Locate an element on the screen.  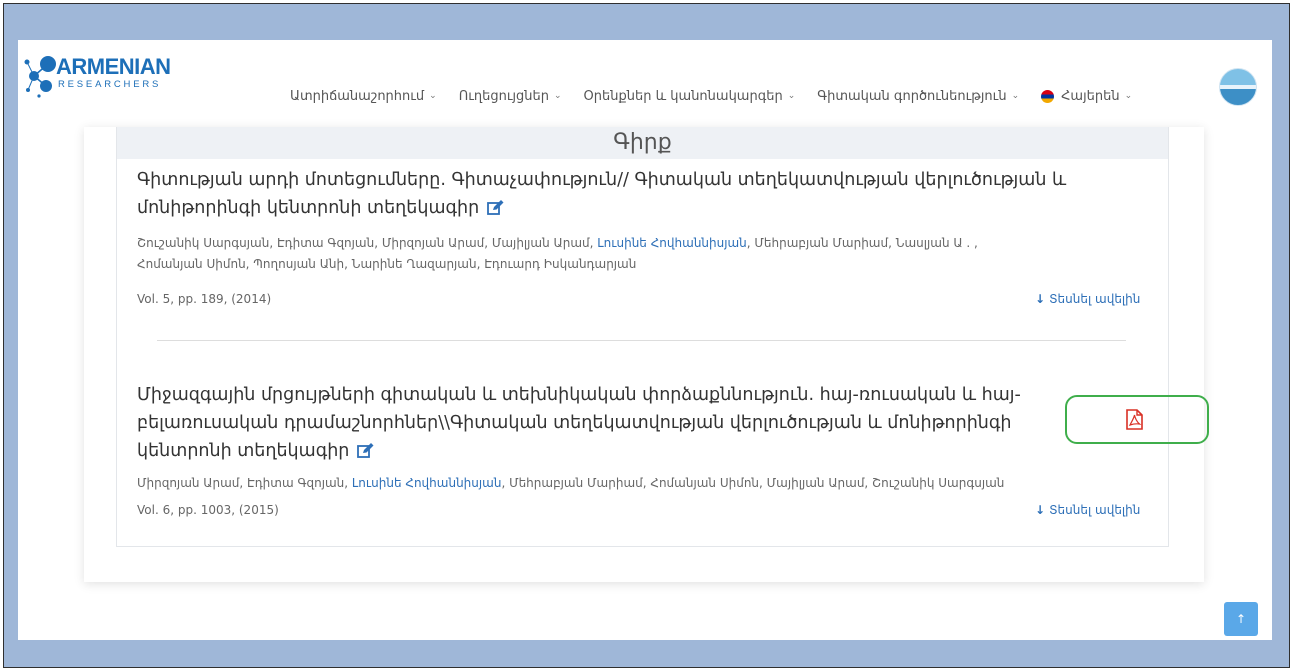
title-line-with-edit: մոնիթորինգի կենտրոնի տեղեկագիր is located at coordinates (642, 208).